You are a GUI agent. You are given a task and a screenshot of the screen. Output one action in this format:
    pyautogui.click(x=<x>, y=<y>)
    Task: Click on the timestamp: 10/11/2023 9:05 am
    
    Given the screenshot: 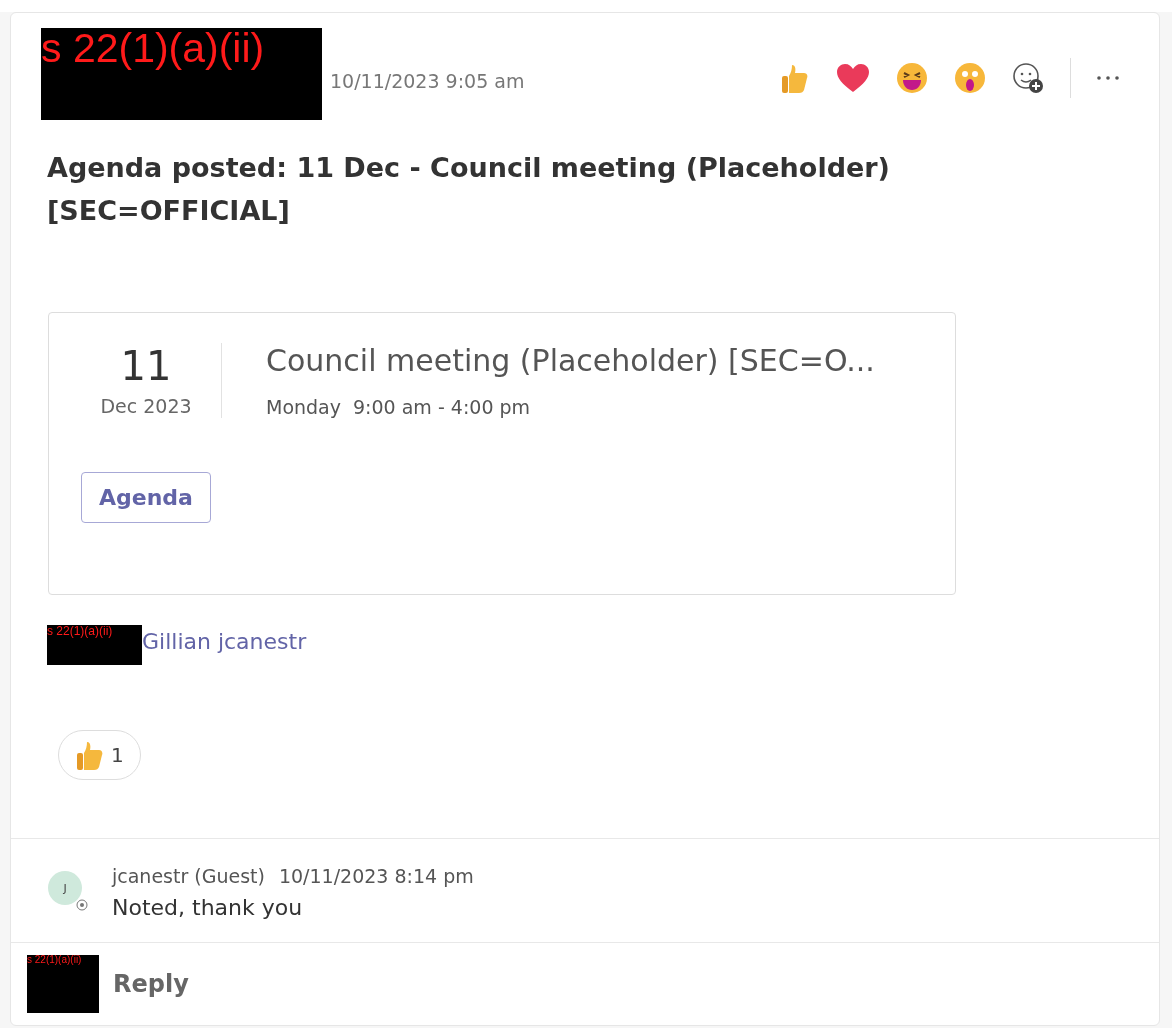 What is the action you would take?
    pyautogui.click(x=427, y=82)
    